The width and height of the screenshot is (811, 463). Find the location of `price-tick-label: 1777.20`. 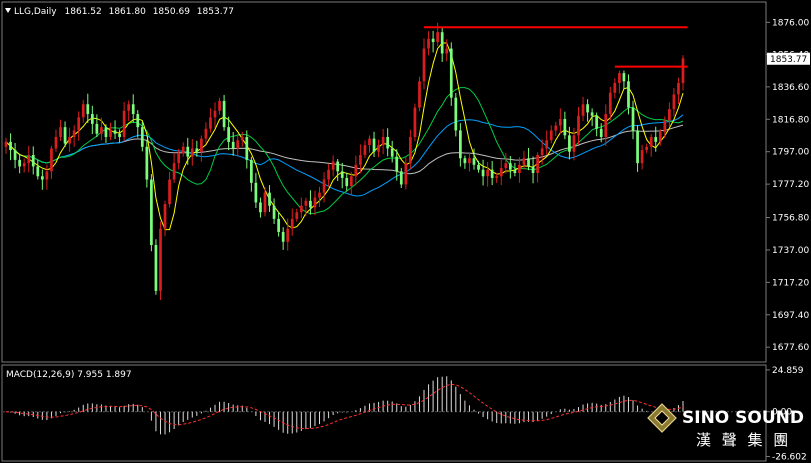

price-tick-label: 1777.20 is located at coordinates (790, 185).